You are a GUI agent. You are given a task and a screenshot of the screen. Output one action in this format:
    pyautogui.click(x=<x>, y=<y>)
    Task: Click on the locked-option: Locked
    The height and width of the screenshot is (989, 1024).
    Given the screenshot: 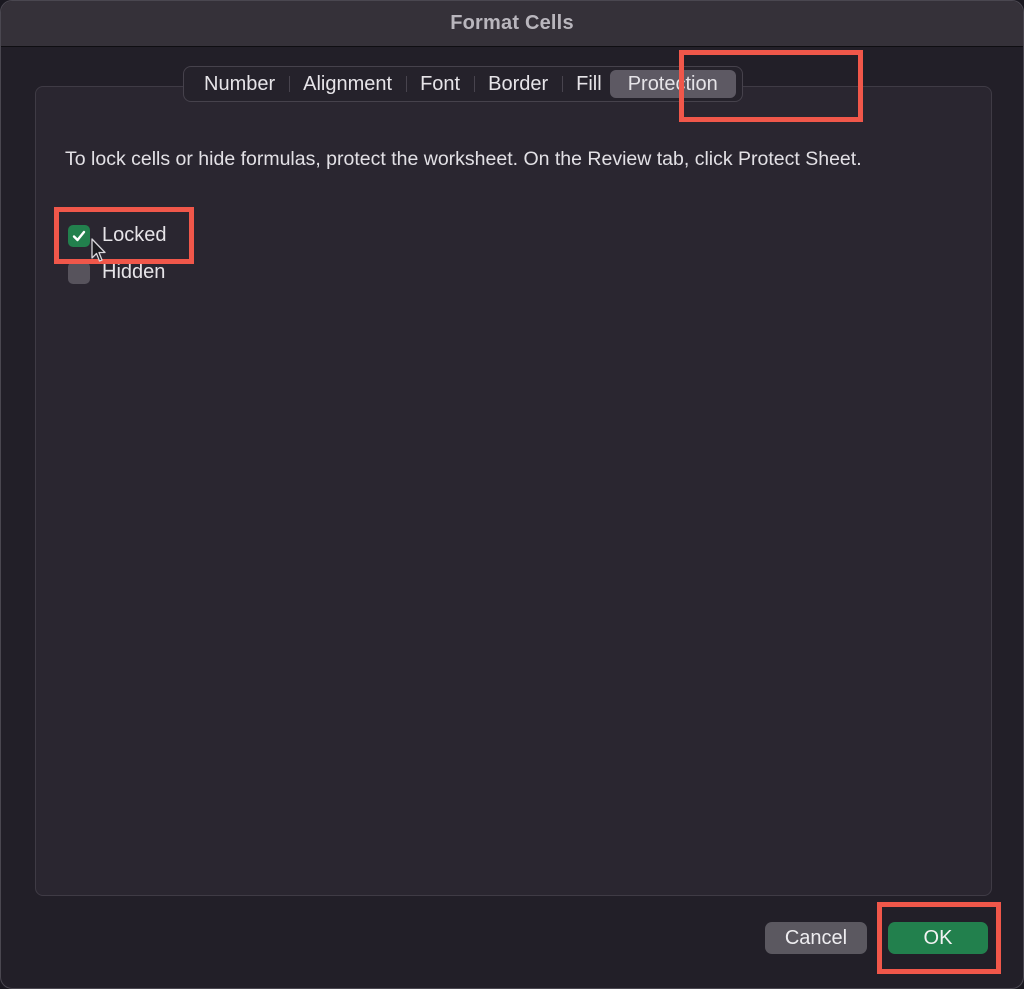 What is the action you would take?
    pyautogui.click(x=117, y=235)
    